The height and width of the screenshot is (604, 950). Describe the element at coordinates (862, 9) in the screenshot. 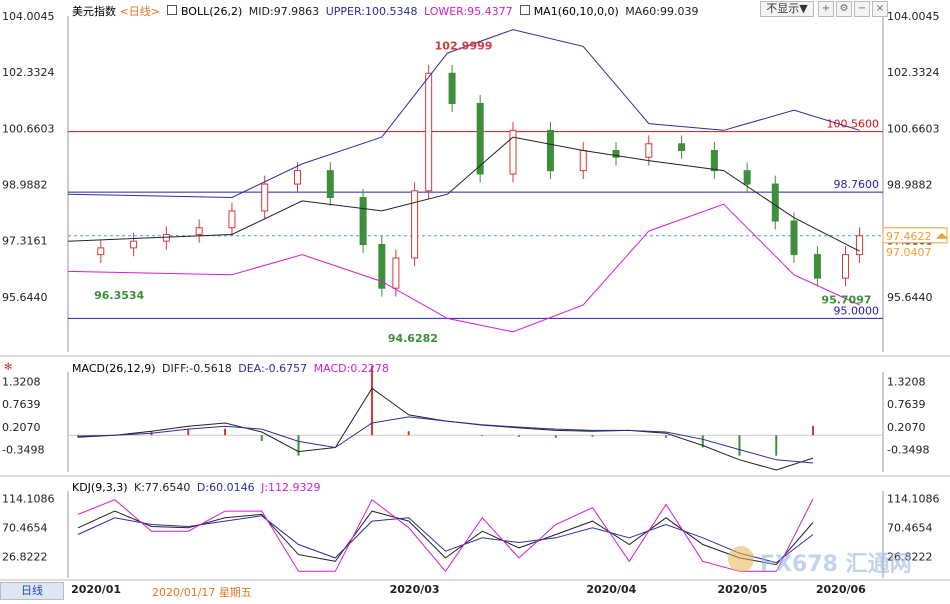

I see `minus-icon: −` at that location.